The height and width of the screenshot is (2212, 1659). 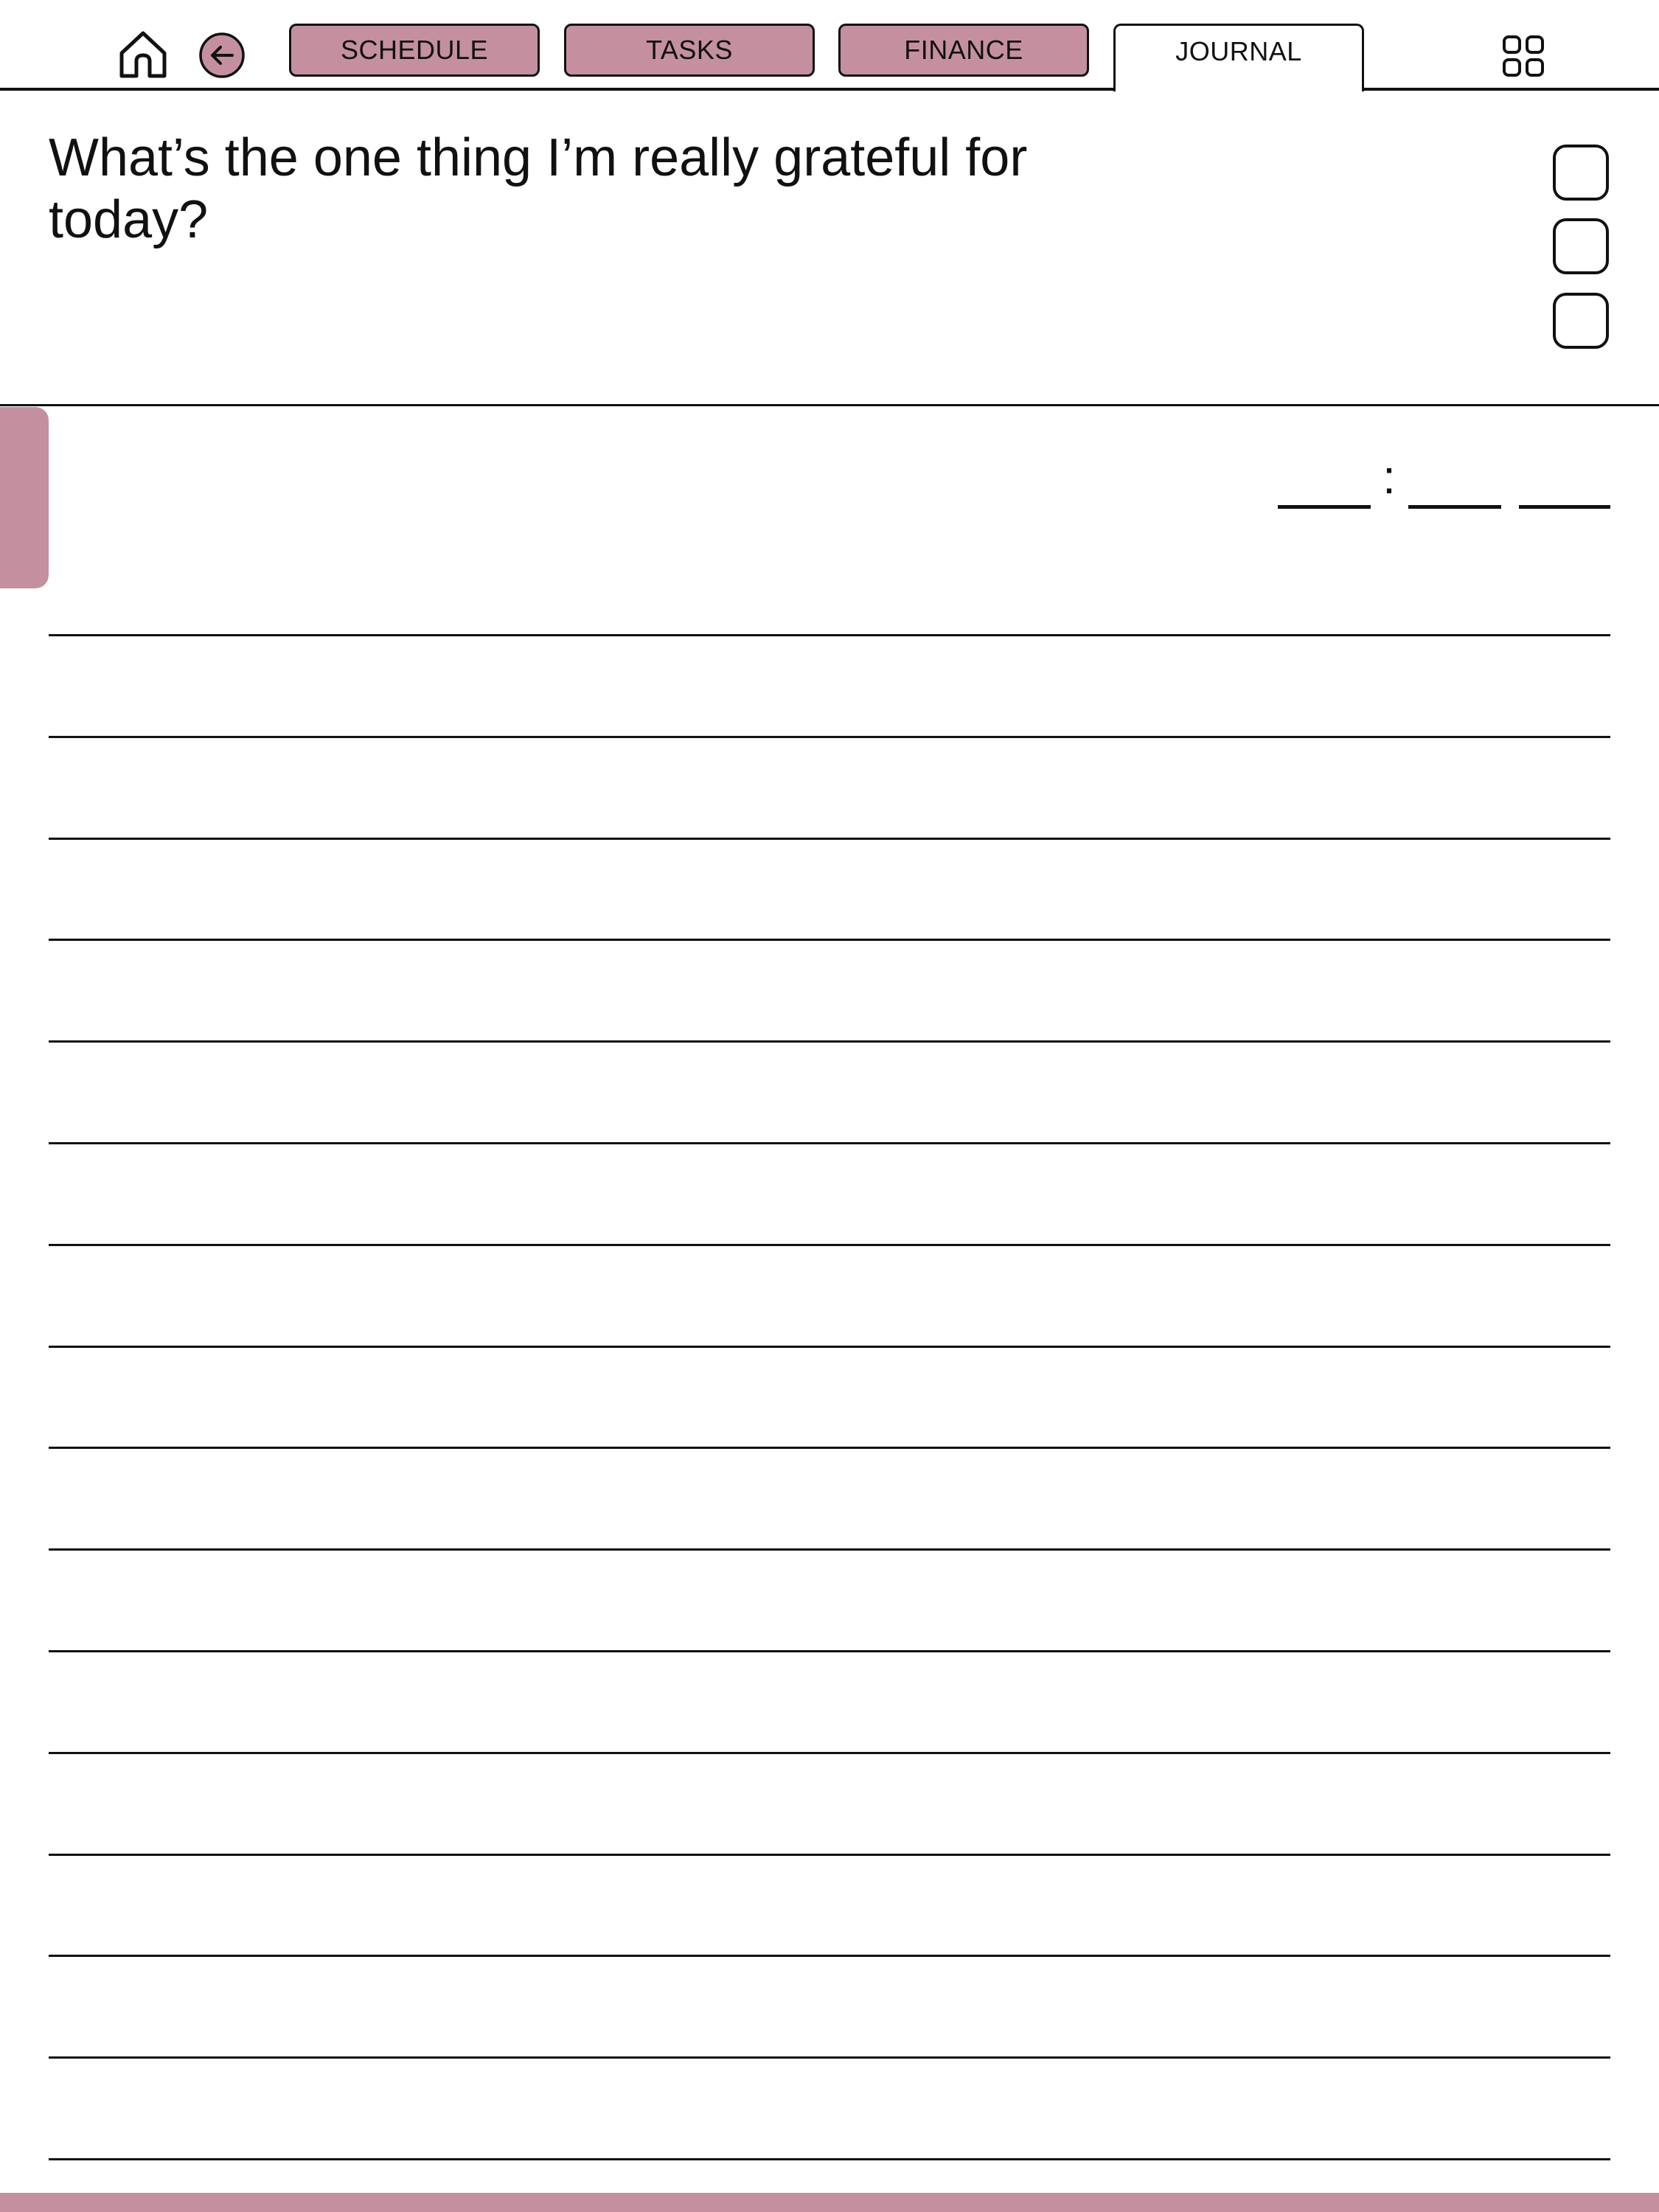 What do you see at coordinates (829, 2202) in the screenshot?
I see `bottom-accent-bar` at bounding box center [829, 2202].